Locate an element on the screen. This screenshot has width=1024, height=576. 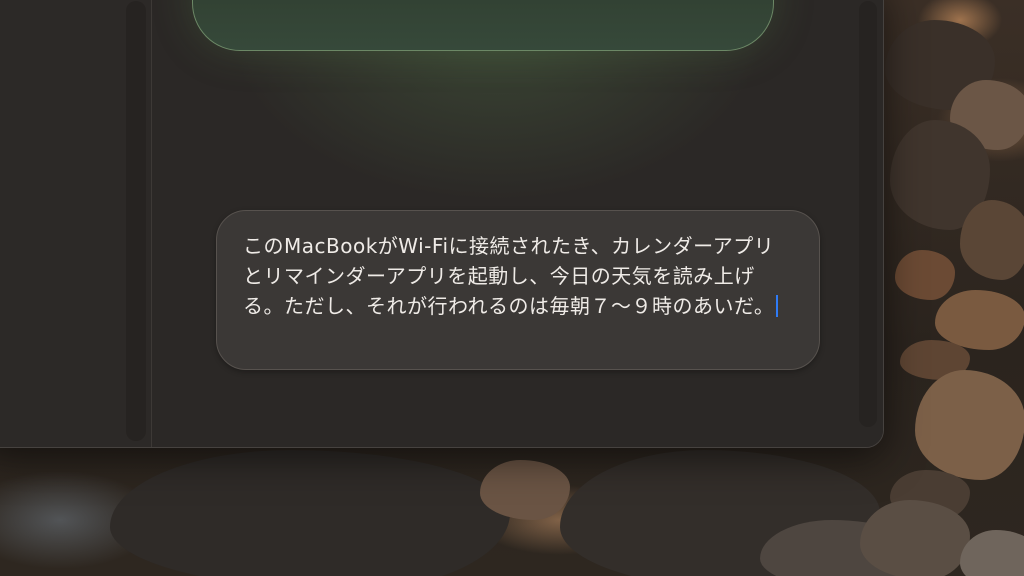
sidebar-pane is located at coordinates (76, 223).